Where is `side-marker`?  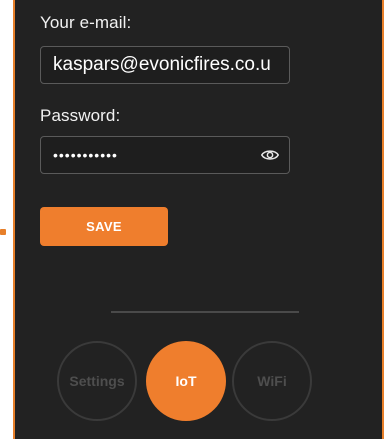
side-marker is located at coordinates (3, 232).